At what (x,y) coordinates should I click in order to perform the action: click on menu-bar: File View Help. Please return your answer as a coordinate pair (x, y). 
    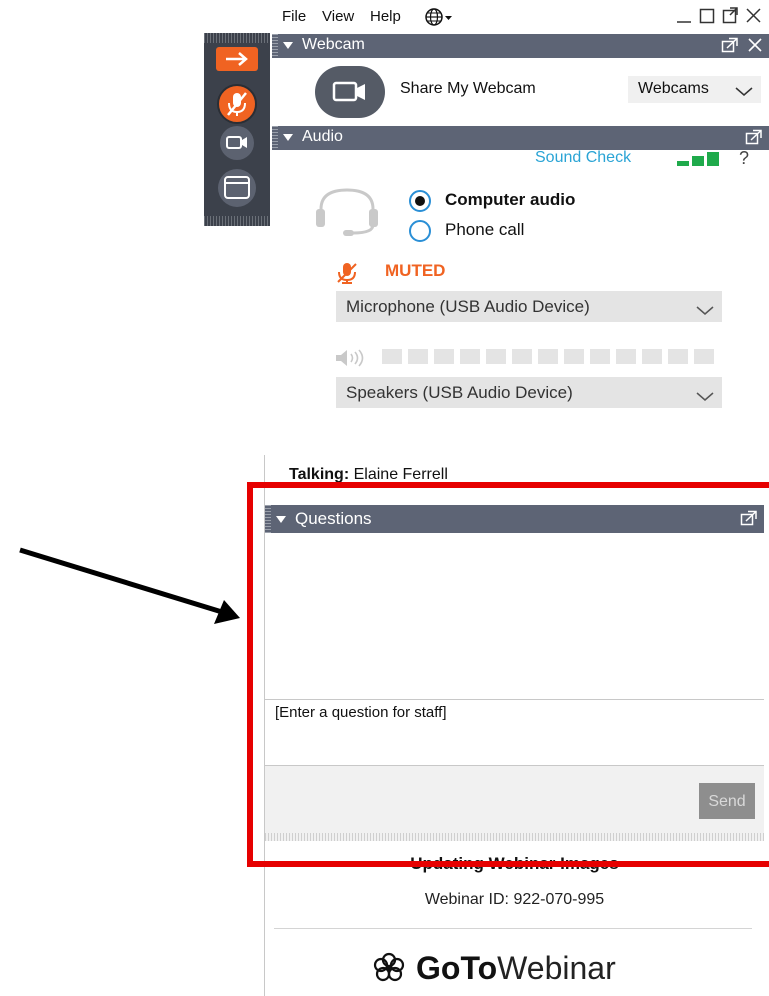
    Looking at the image, I should click on (519, 17).